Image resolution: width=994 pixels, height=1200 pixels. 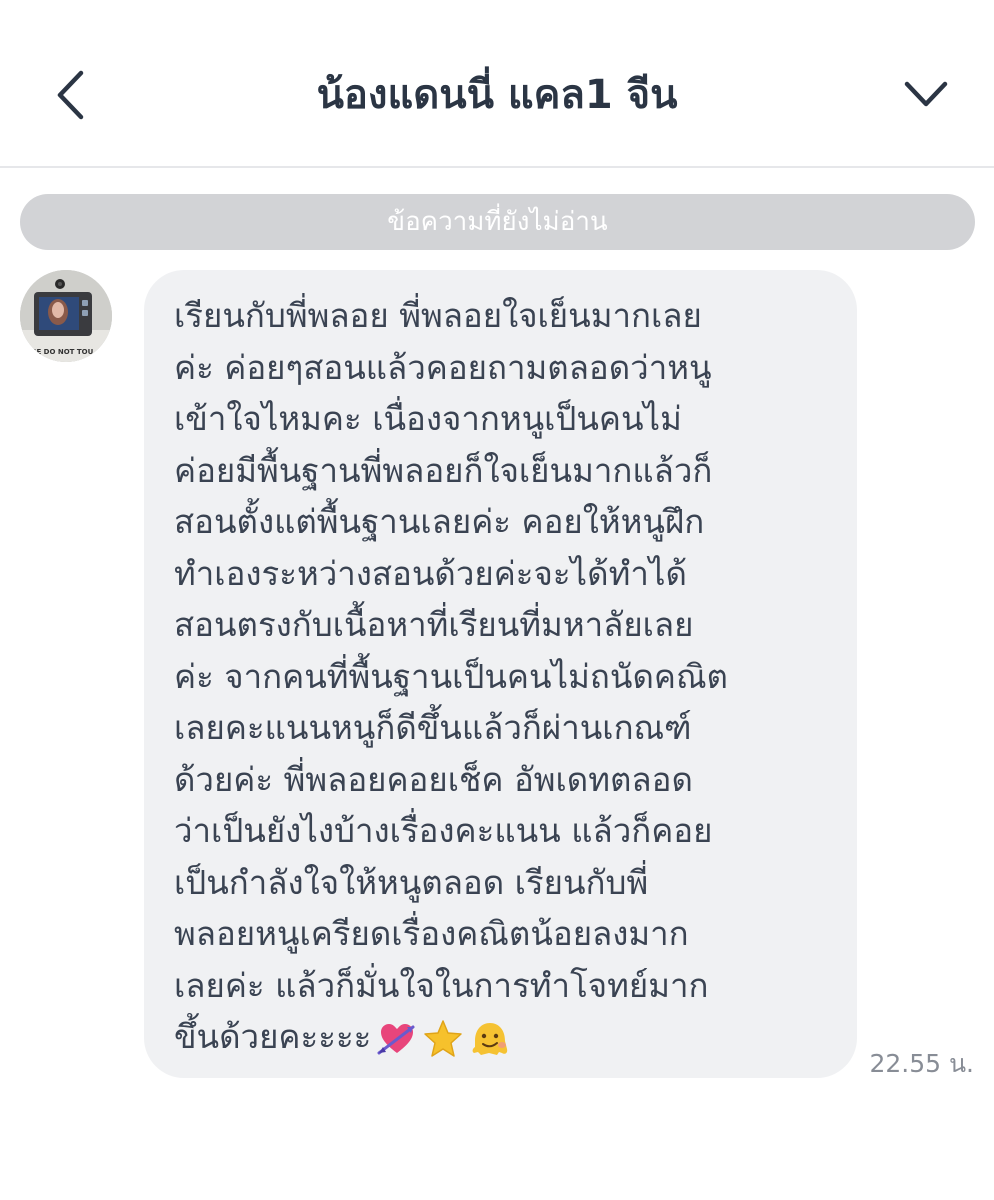 What do you see at coordinates (396, 1038) in the screenshot?
I see `heart-with-arrow-icon` at bounding box center [396, 1038].